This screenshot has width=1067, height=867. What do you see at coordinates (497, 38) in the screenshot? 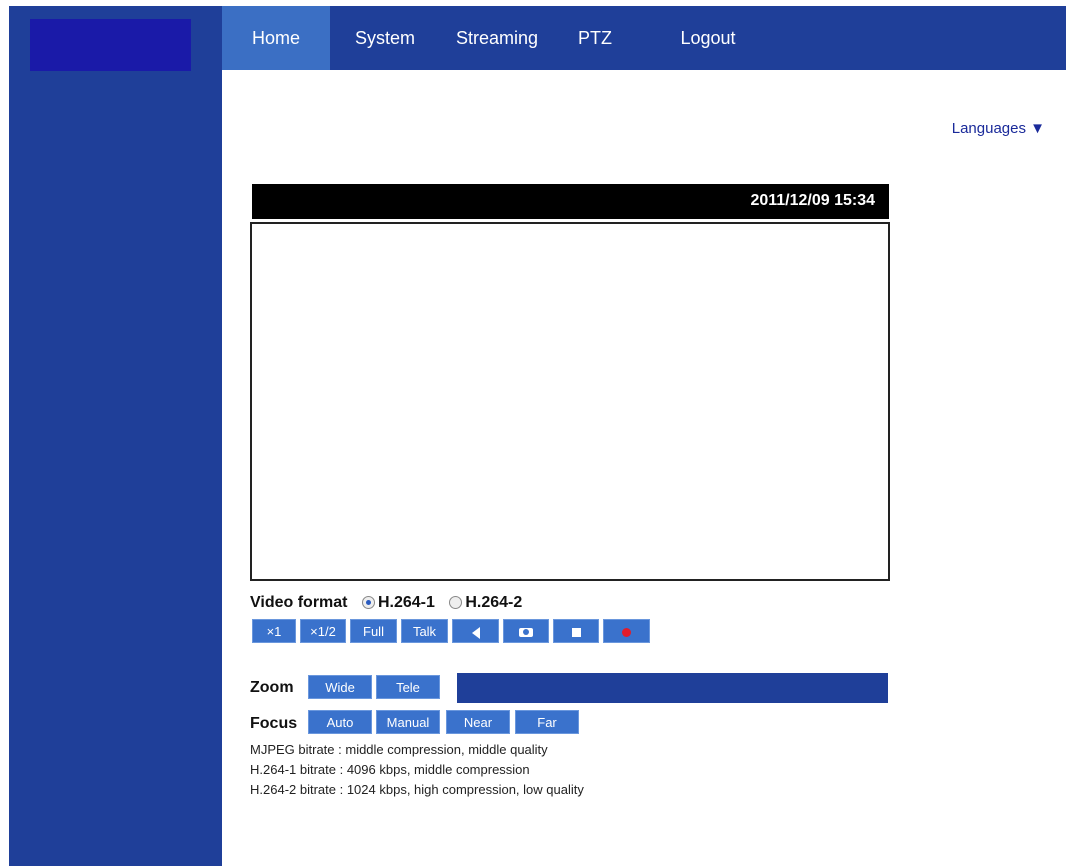
I see `nav-streaming: Streaming` at bounding box center [497, 38].